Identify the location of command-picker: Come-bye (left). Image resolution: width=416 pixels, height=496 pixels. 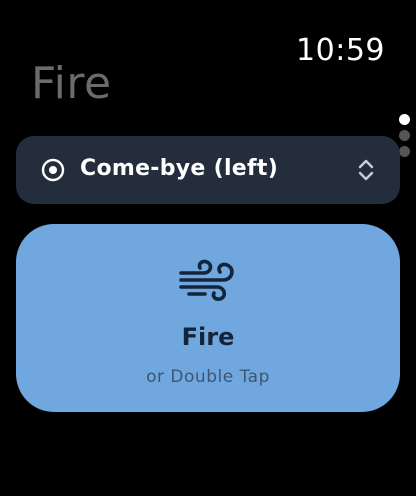
(208, 170).